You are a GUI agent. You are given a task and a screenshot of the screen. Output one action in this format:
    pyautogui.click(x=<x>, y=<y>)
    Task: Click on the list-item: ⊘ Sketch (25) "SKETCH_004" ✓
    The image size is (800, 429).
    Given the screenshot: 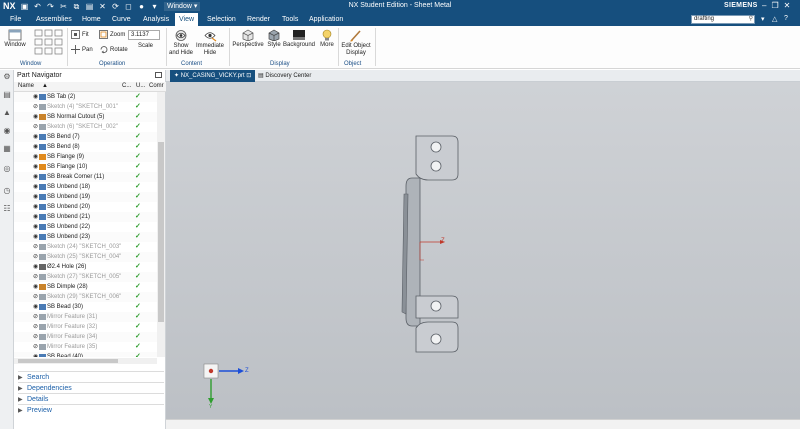 What is the action you would take?
    pyautogui.click(x=85, y=257)
    